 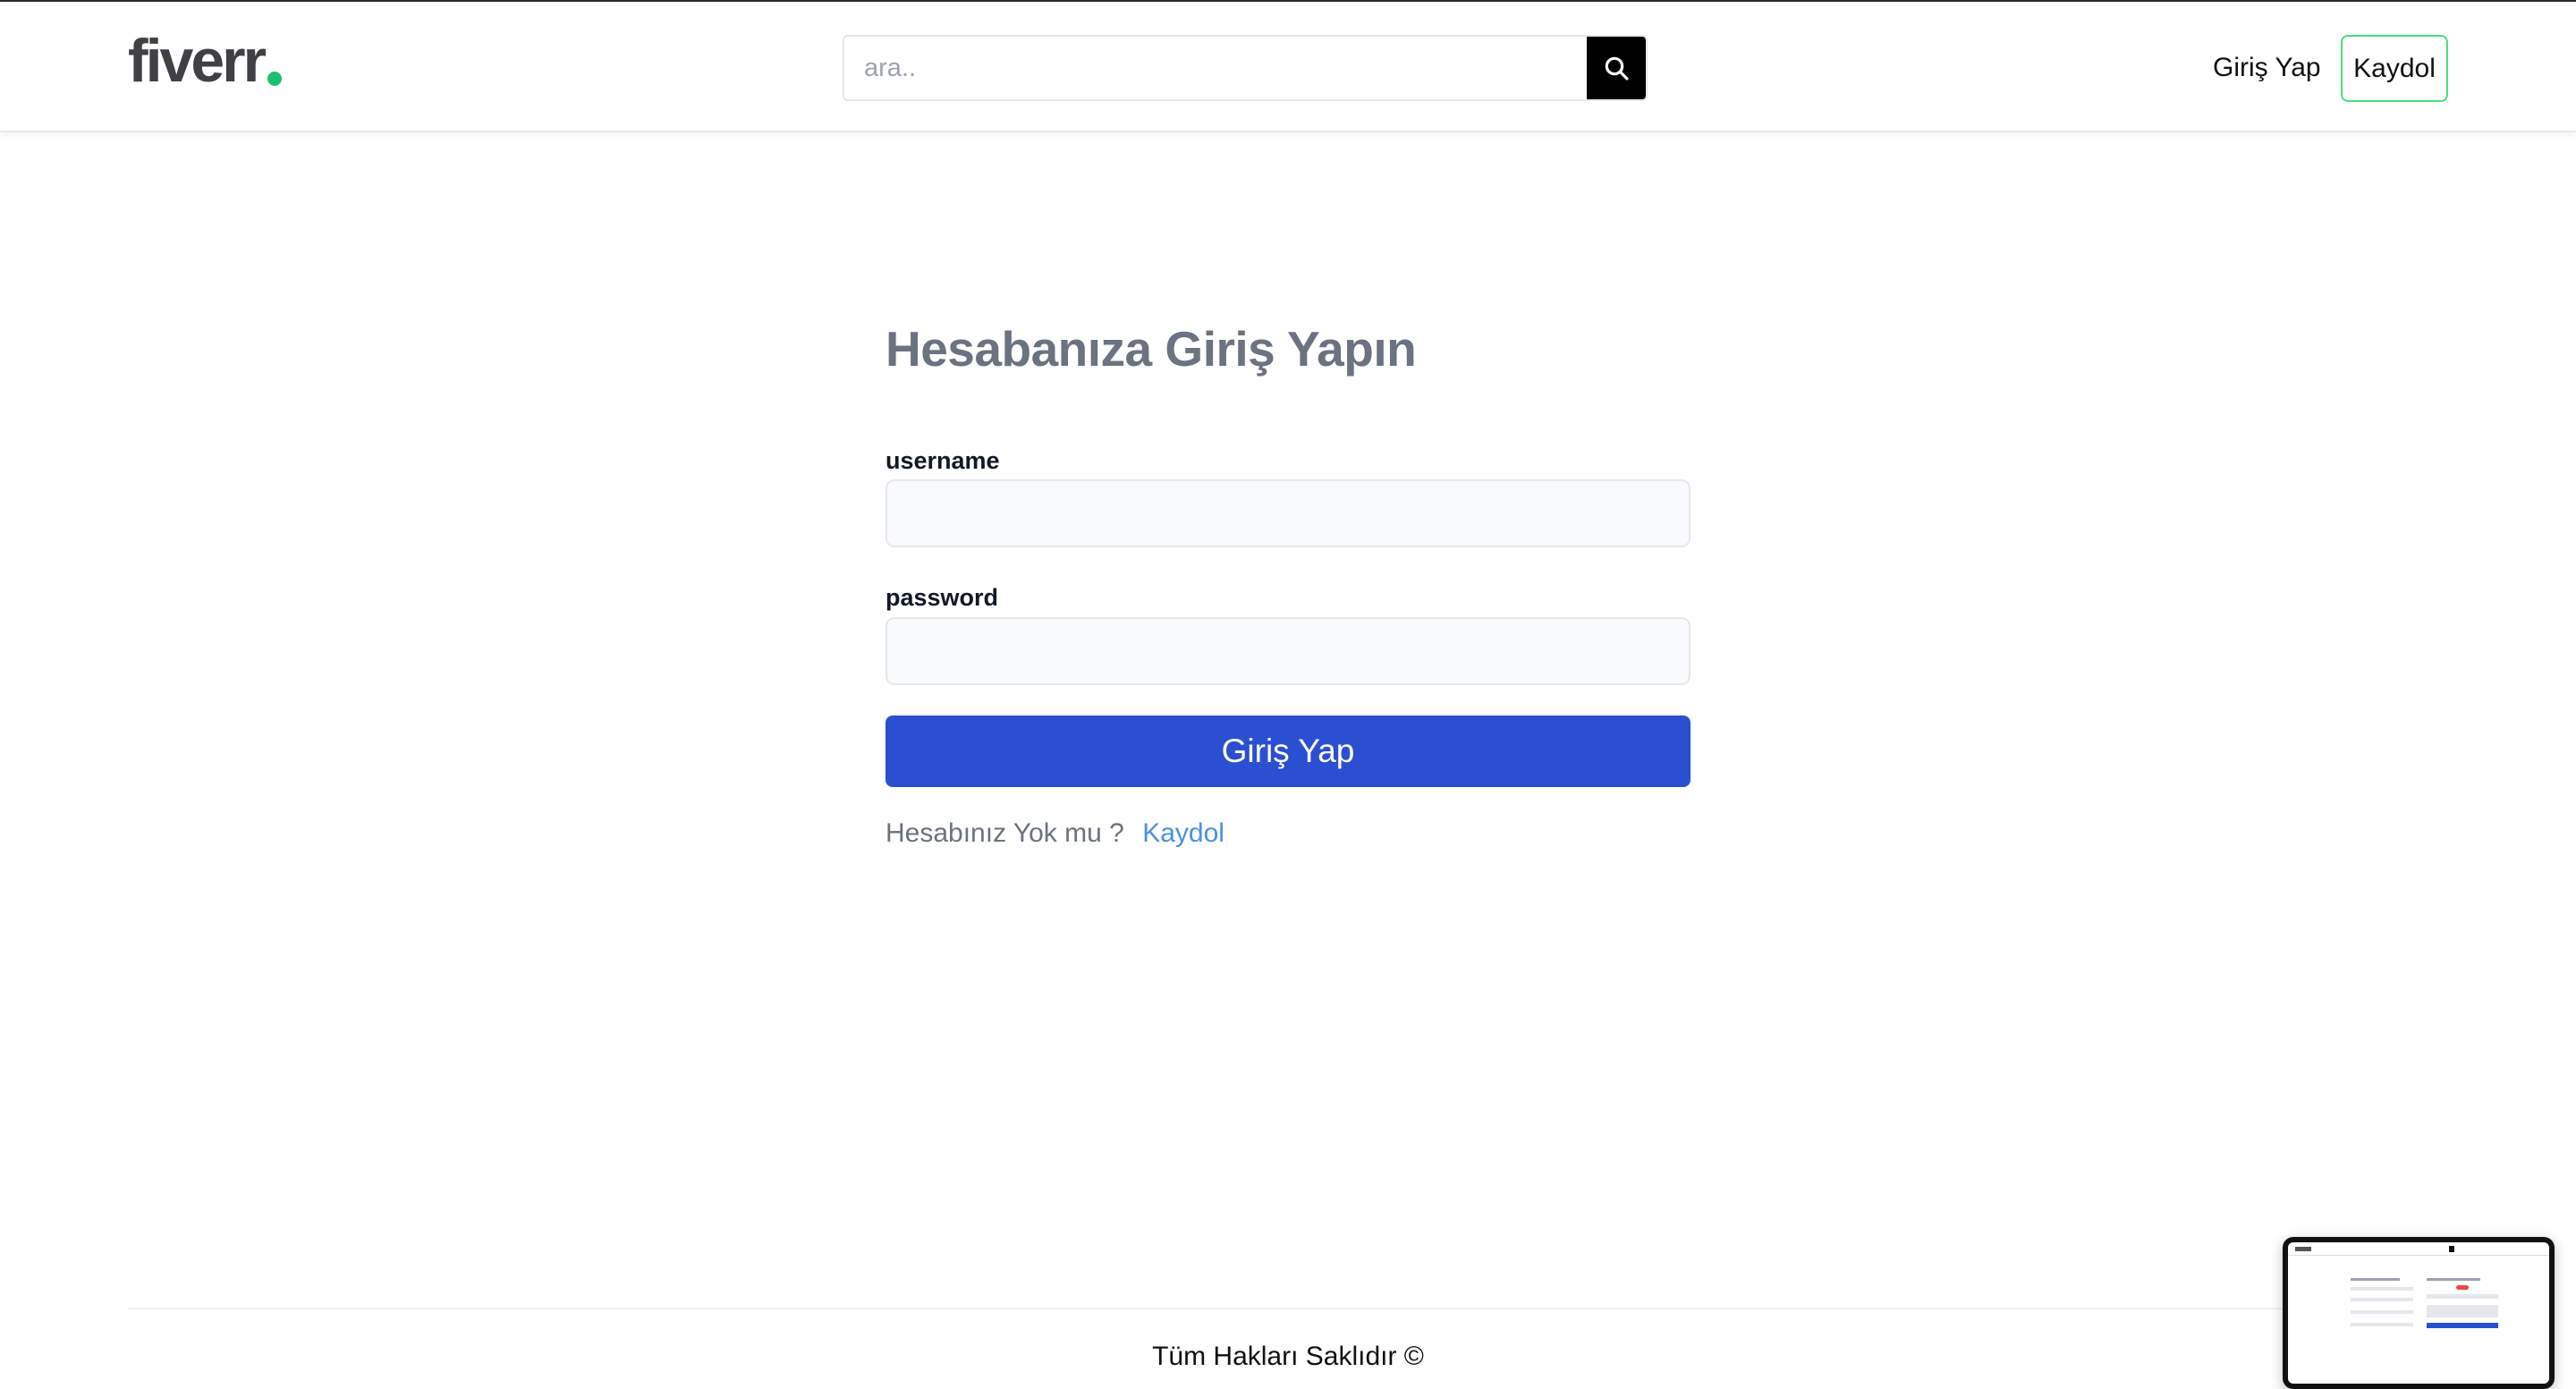 What do you see at coordinates (1288, 751) in the screenshot?
I see `login-button: Giriş Yap` at bounding box center [1288, 751].